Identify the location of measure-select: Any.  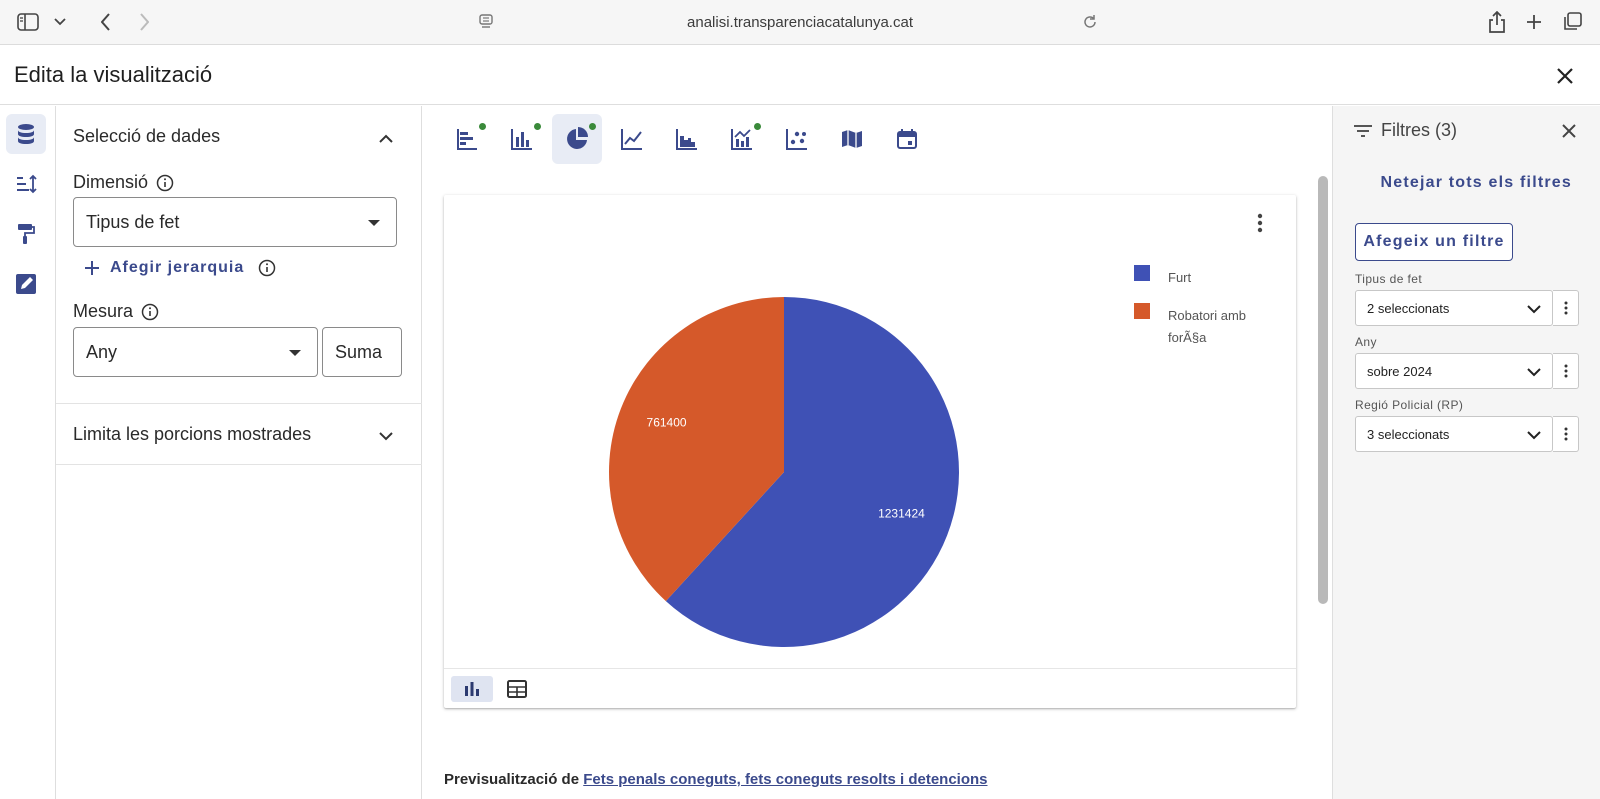
(195, 352).